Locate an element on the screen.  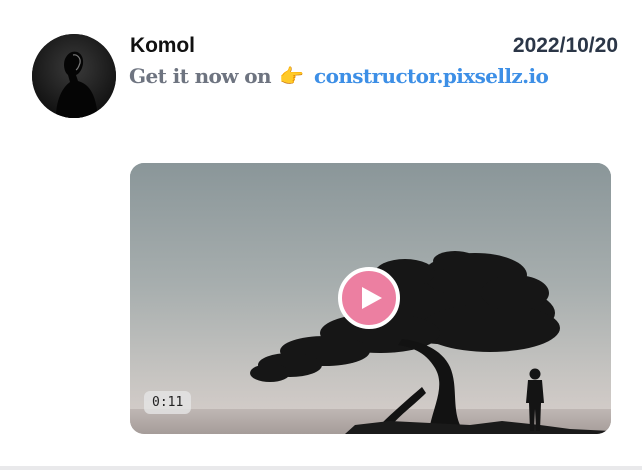
avatar-image is located at coordinates (74, 76).